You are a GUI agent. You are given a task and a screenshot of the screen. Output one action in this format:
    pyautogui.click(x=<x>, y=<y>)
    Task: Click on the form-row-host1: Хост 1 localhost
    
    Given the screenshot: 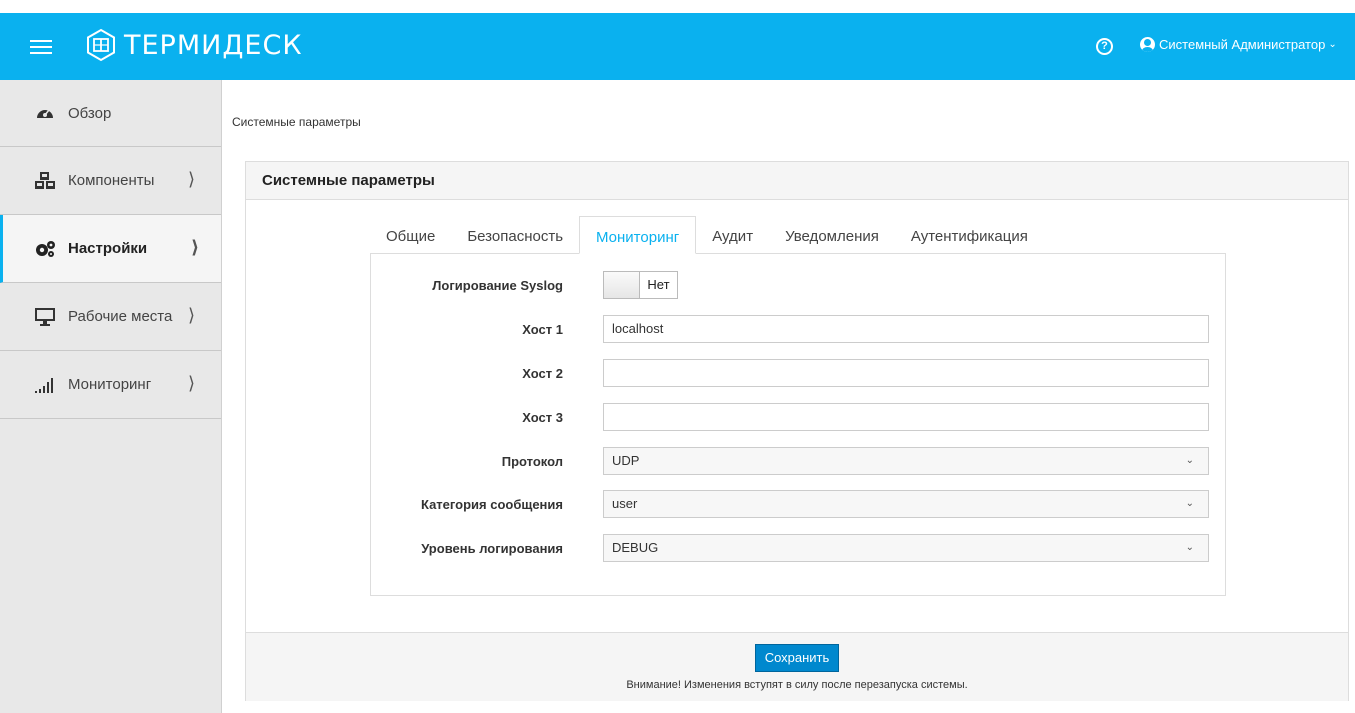 What is the action you would take?
    pyautogui.click(x=799, y=329)
    